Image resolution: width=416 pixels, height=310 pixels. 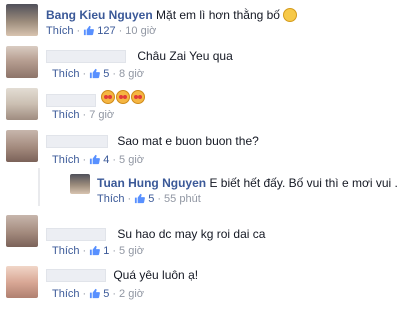 I want to click on comment-7: Quá yêu luôn ạ! Thích · 5 · 2 giờ, so click(x=208, y=285).